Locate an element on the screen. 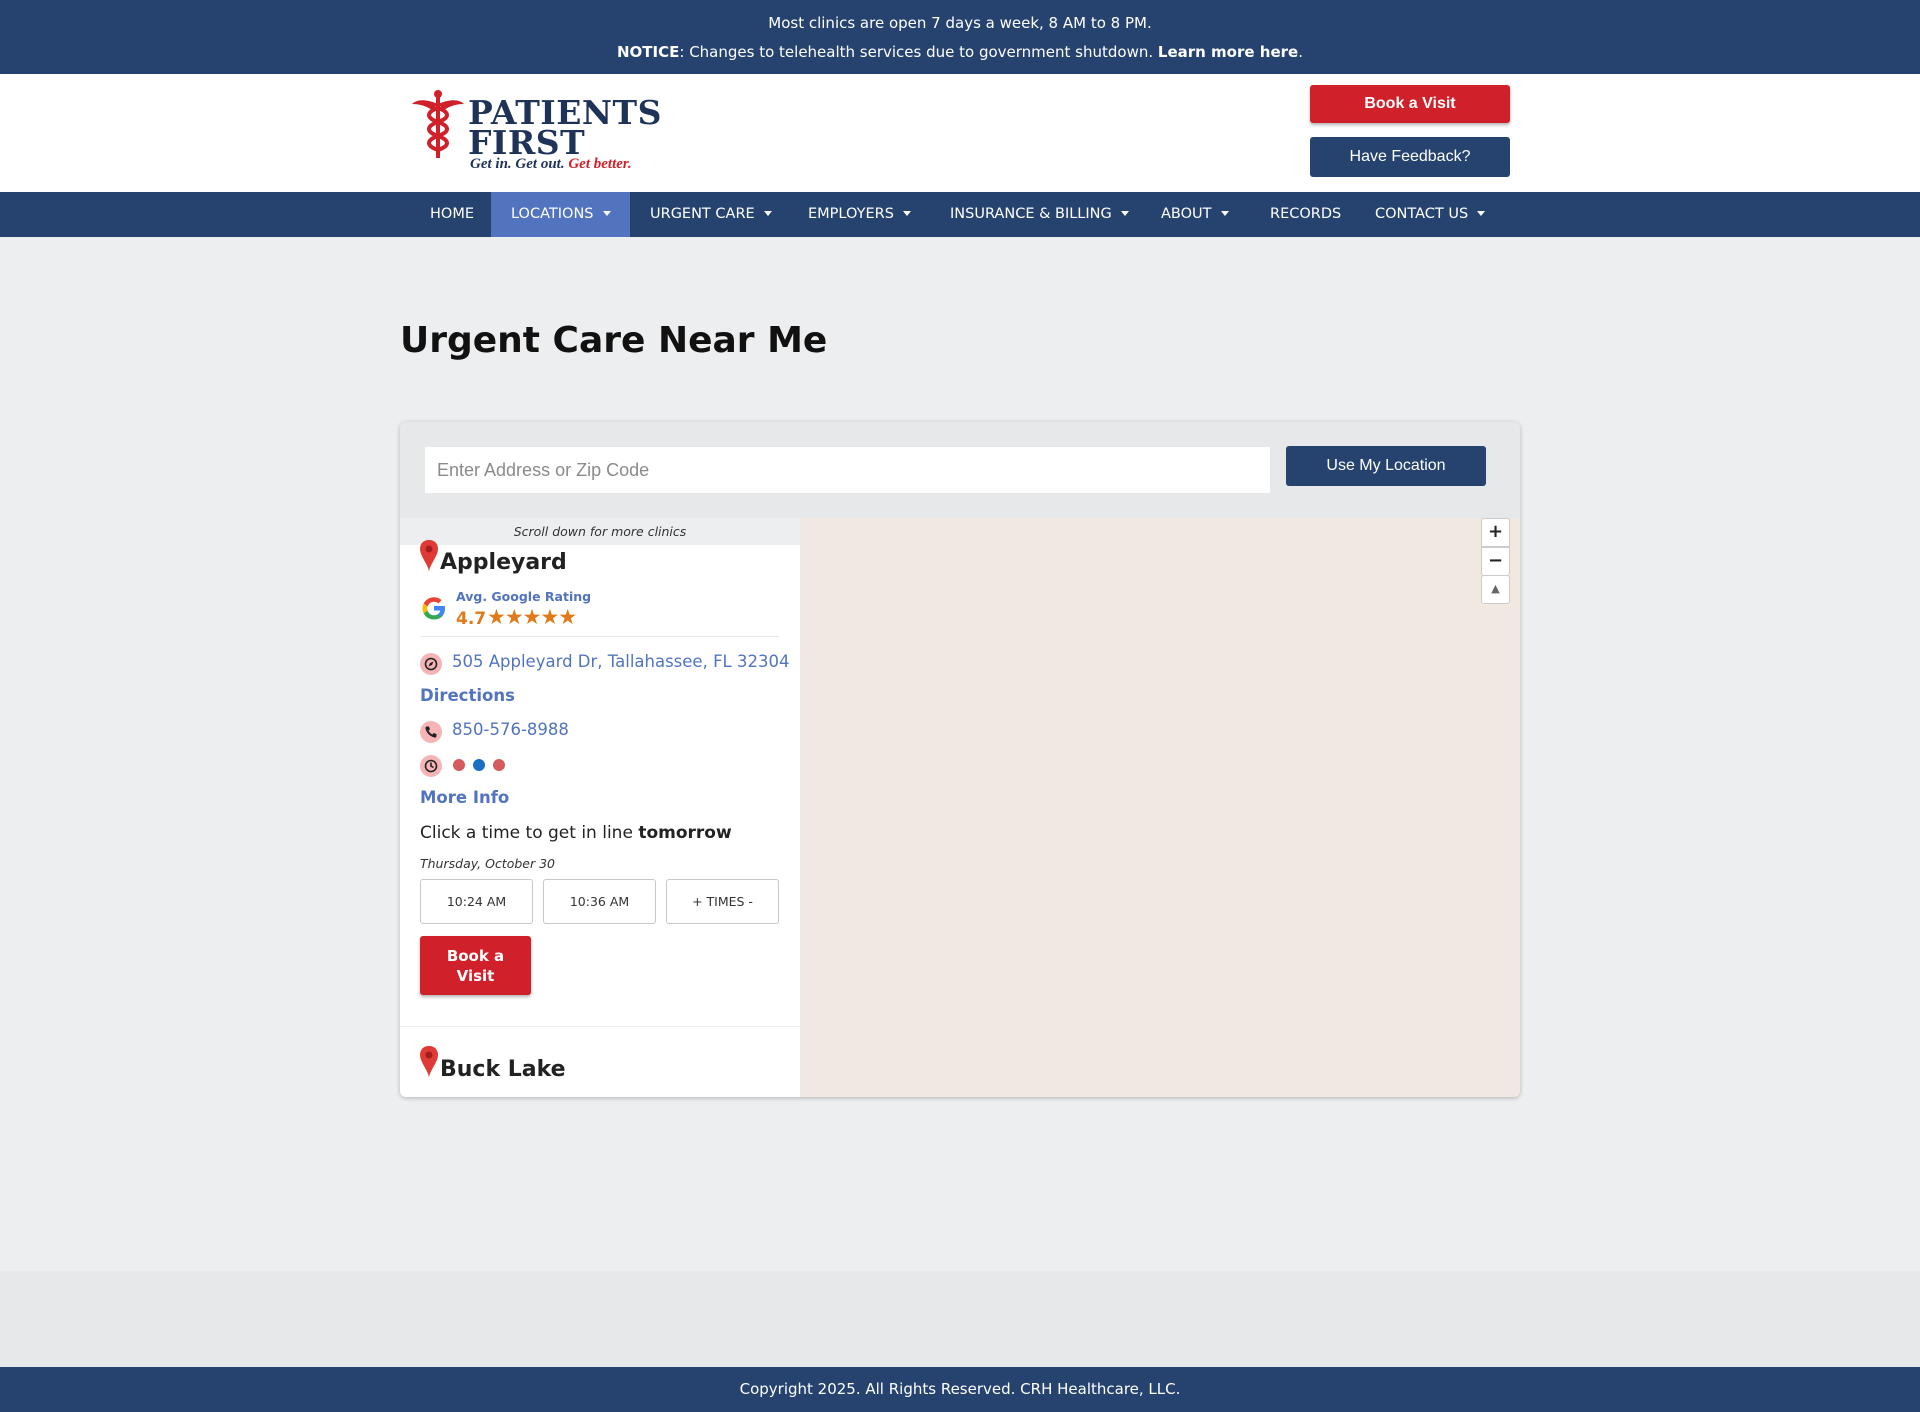 Image resolution: width=1920 pixels, height=1412 pixels. nav-label: RECORDS is located at coordinates (1306, 214).